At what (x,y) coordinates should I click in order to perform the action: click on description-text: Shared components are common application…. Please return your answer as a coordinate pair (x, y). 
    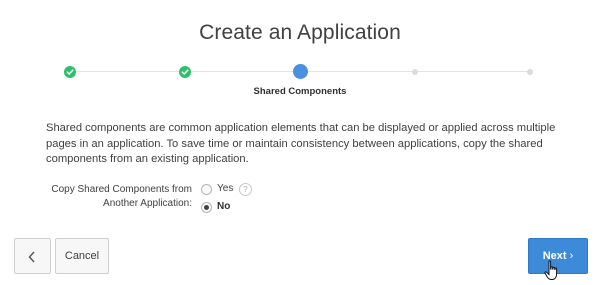
    Looking at the image, I should click on (301, 143).